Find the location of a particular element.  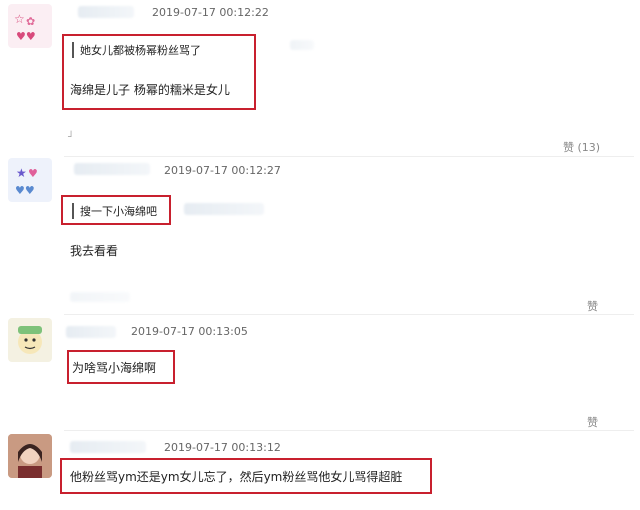

comment-text: 为啥骂小海绵啊 is located at coordinates (114, 368).